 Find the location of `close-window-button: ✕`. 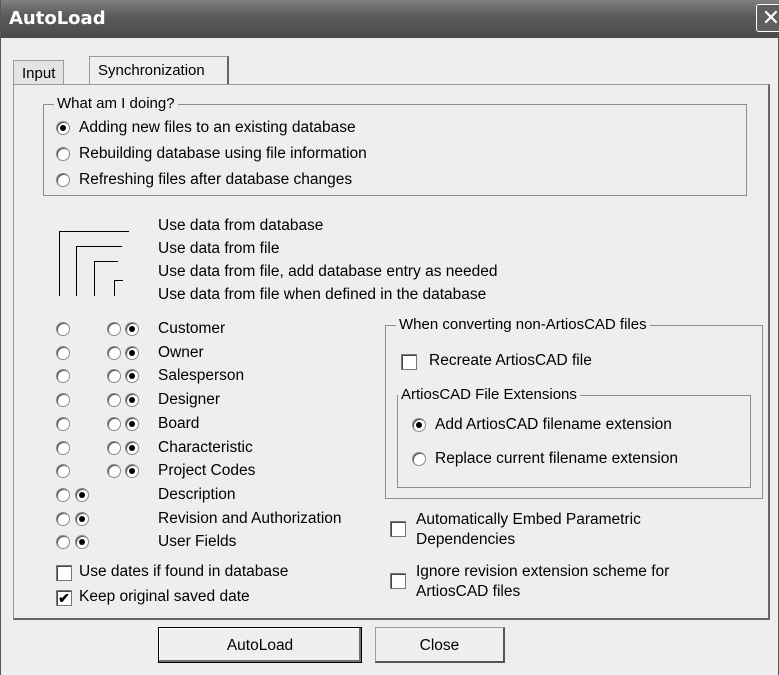

close-window-button: ✕ is located at coordinates (767, 18).